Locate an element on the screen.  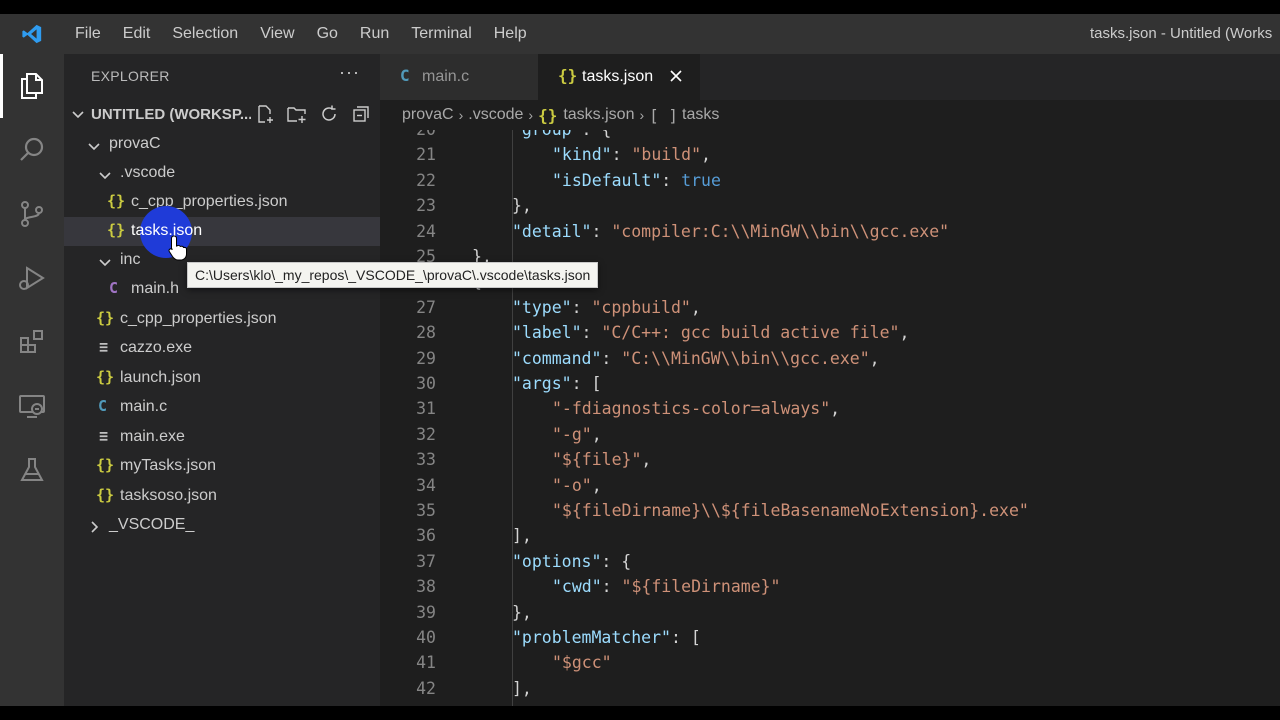
video-letterbox-bottom is located at coordinates (640, 713).